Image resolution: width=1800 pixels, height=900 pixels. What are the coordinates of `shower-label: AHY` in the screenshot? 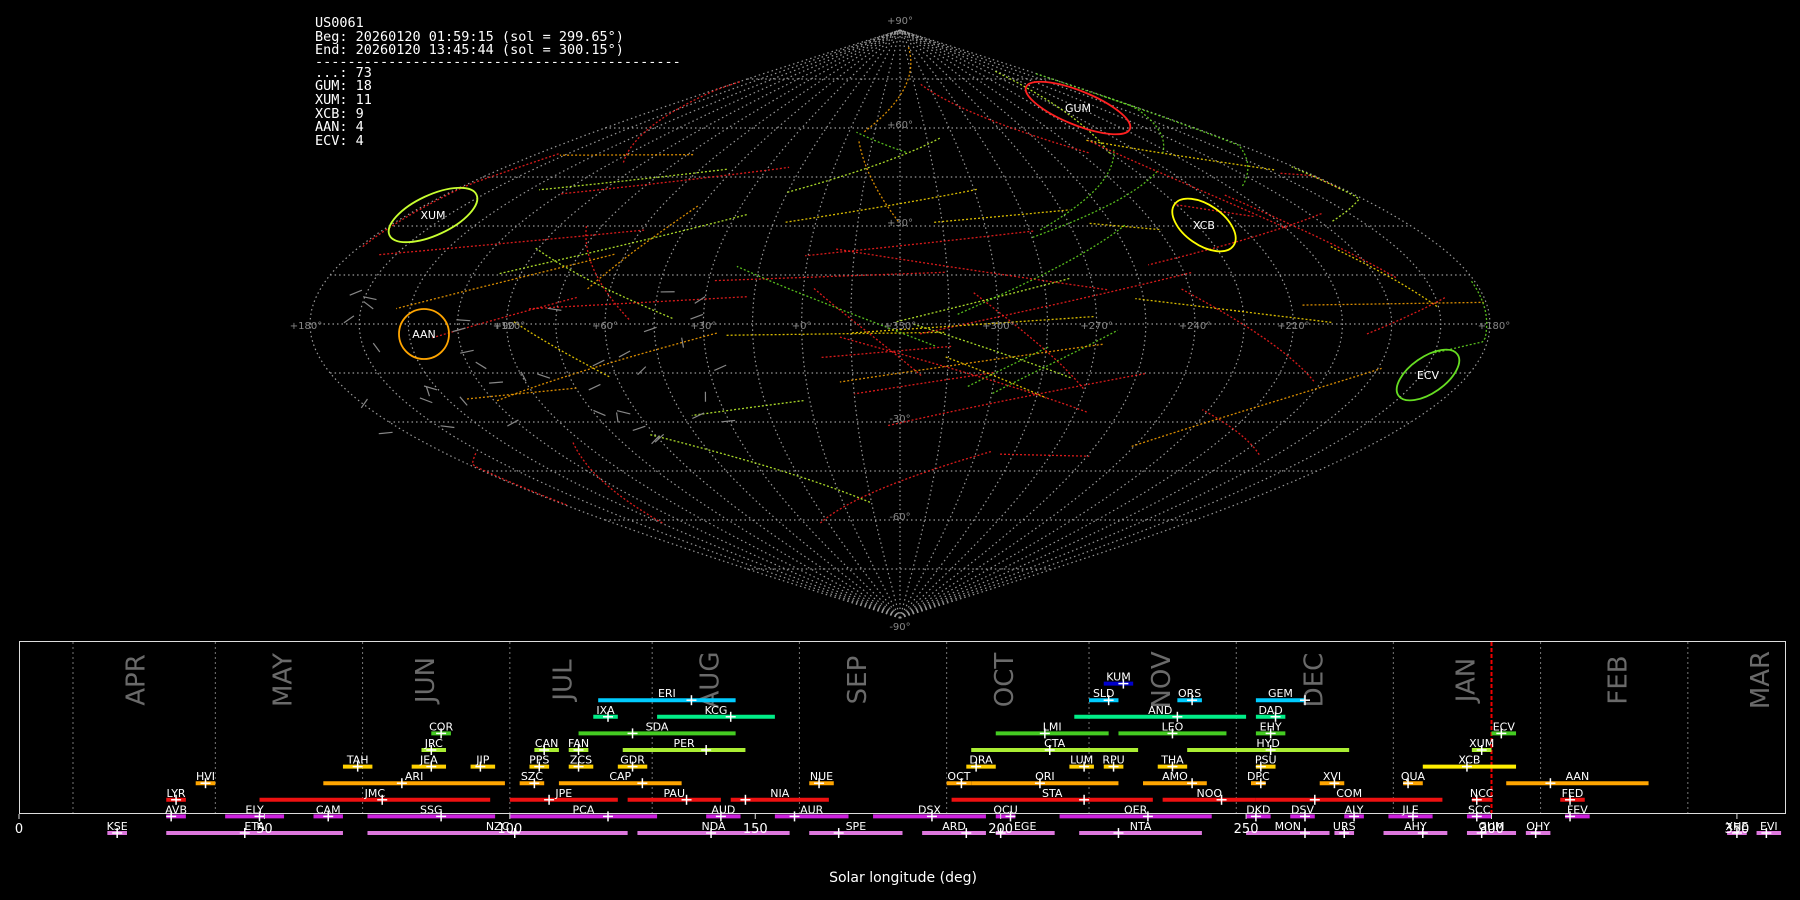 It's located at (1415, 826).